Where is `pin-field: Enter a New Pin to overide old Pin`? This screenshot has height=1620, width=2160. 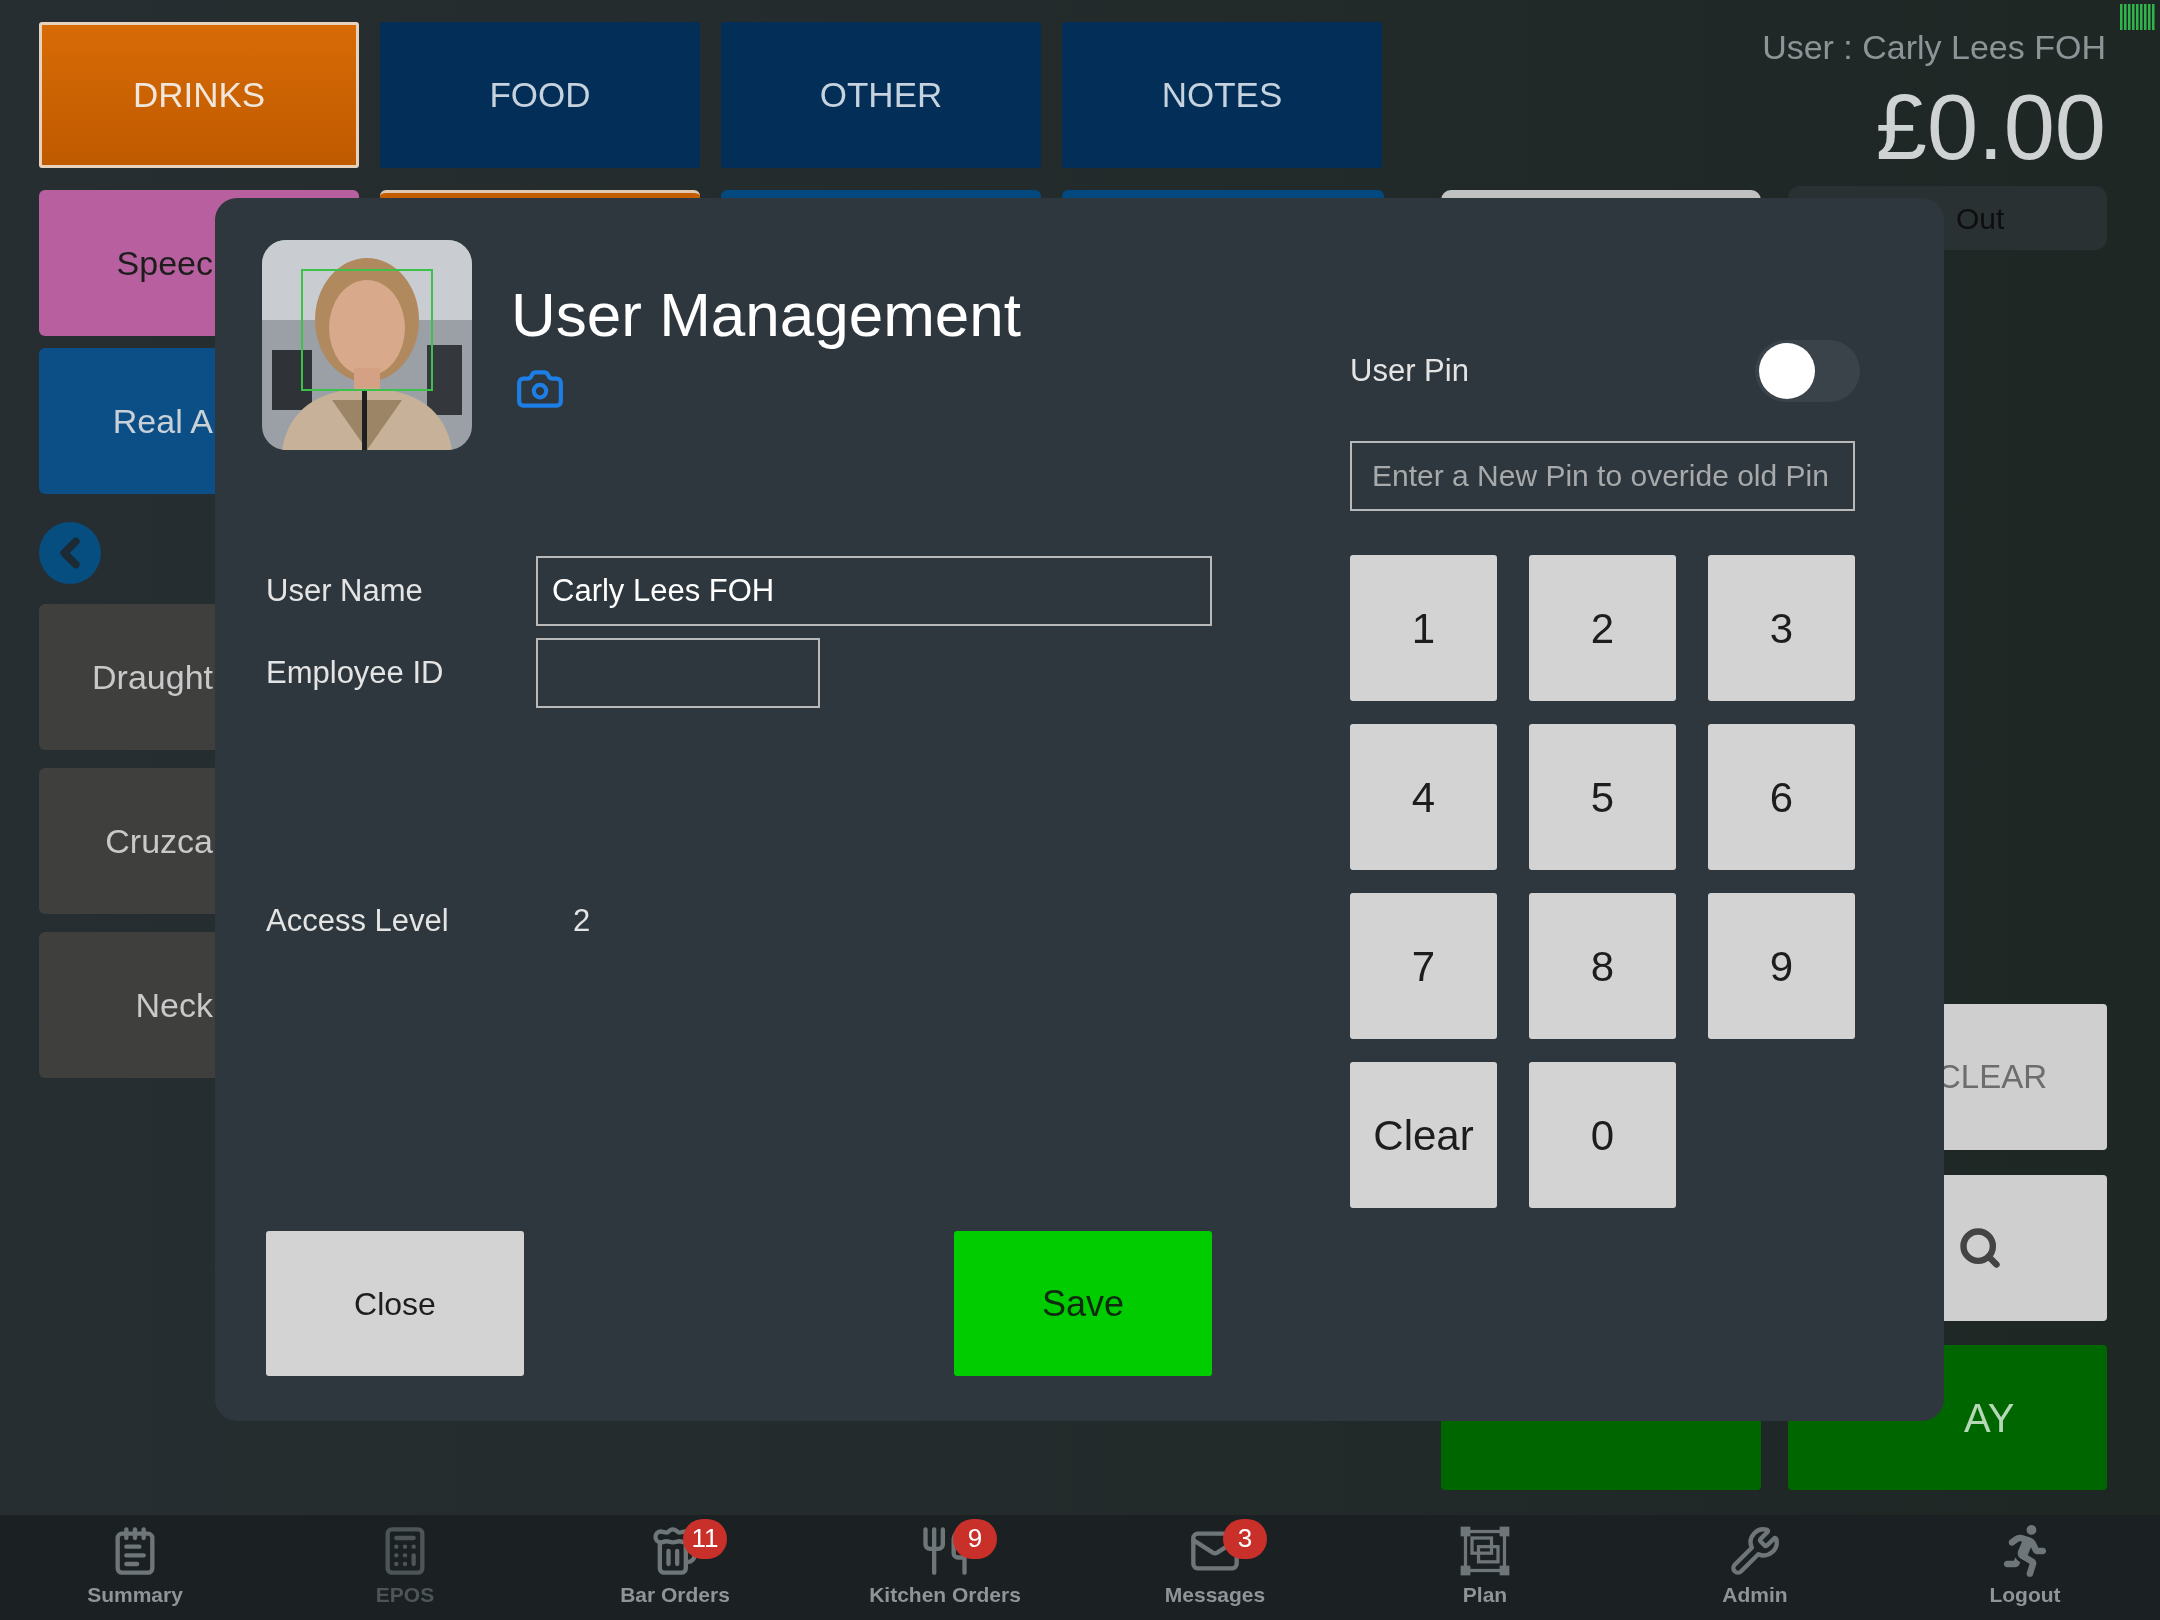 pin-field: Enter a New Pin to overide old Pin is located at coordinates (1602, 476).